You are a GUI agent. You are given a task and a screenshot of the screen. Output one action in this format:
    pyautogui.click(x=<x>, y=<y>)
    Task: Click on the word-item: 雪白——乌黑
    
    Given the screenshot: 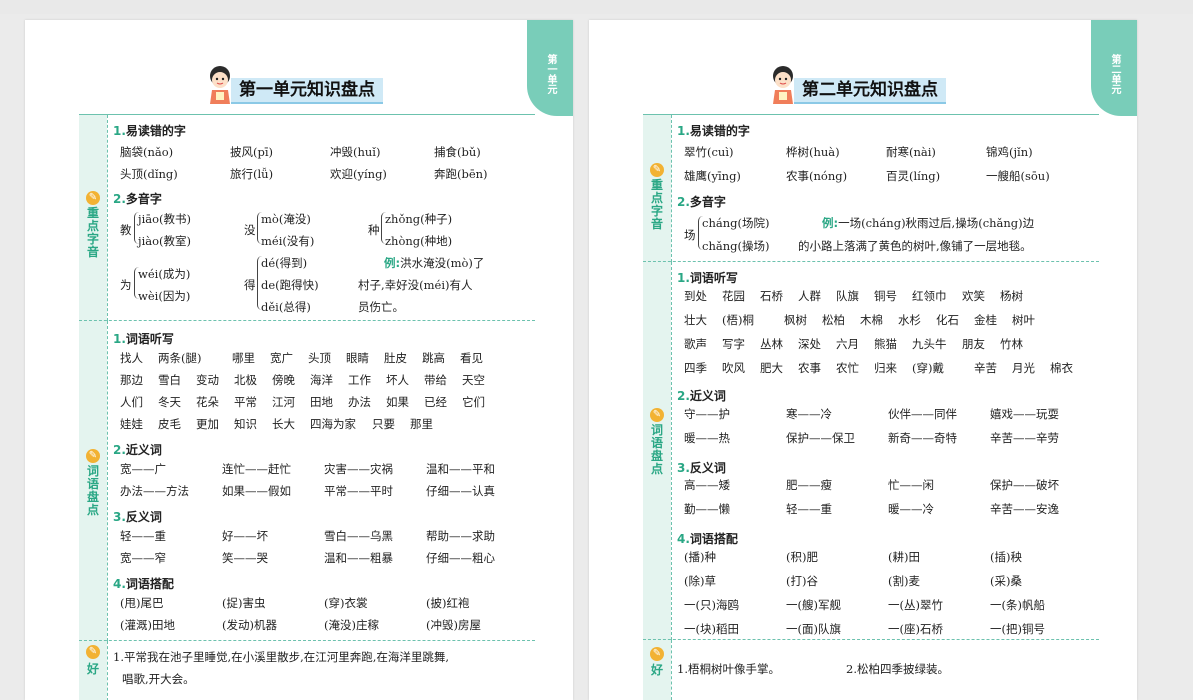 What is the action you would take?
    pyautogui.click(x=358, y=536)
    